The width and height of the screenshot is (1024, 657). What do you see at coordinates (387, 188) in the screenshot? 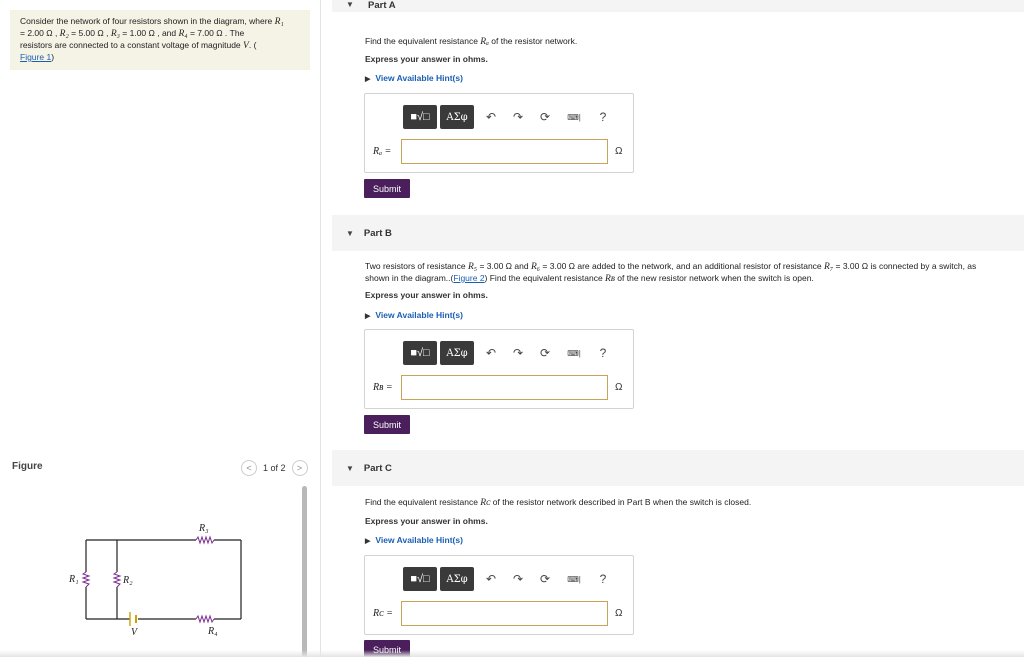
I see `part-a-submit-button: Submit` at bounding box center [387, 188].